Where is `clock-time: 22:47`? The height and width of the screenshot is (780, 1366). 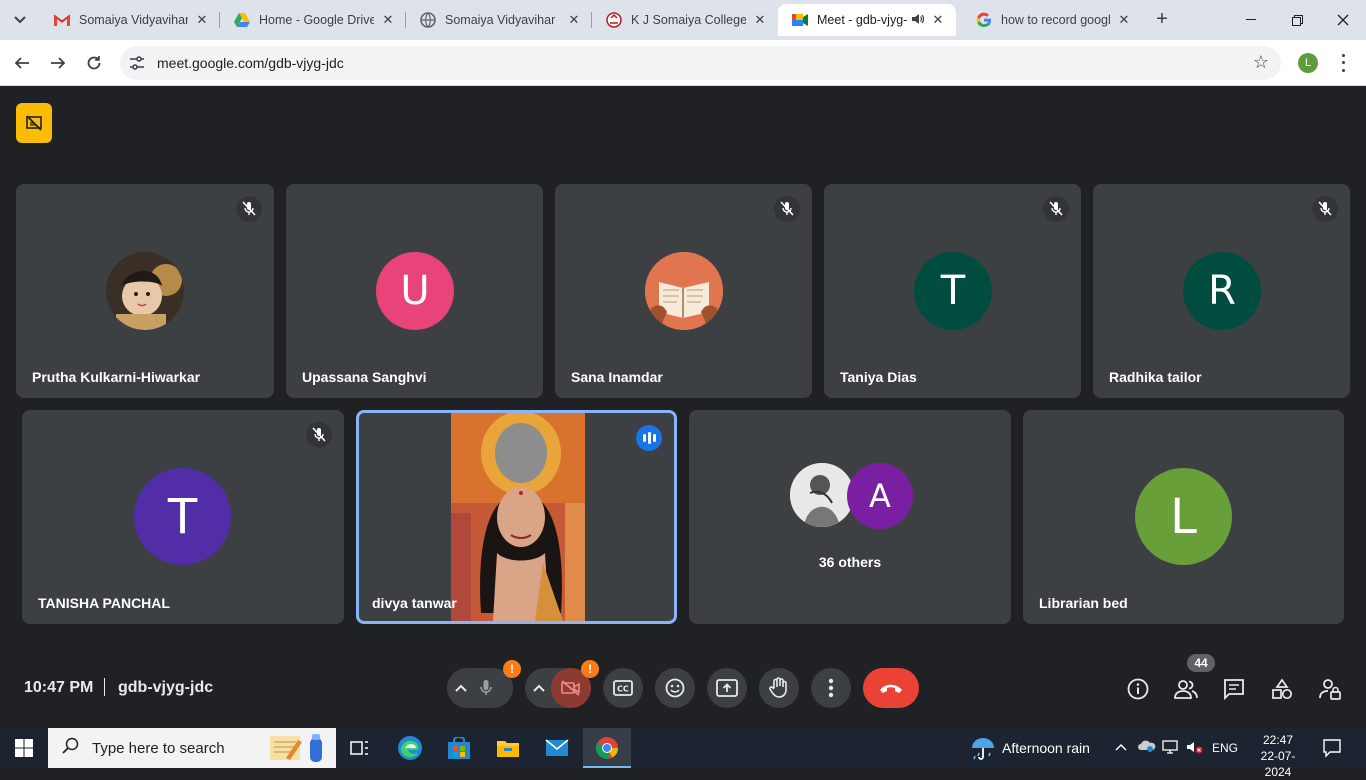
clock-time: 22:47 is located at coordinates (1278, 740).